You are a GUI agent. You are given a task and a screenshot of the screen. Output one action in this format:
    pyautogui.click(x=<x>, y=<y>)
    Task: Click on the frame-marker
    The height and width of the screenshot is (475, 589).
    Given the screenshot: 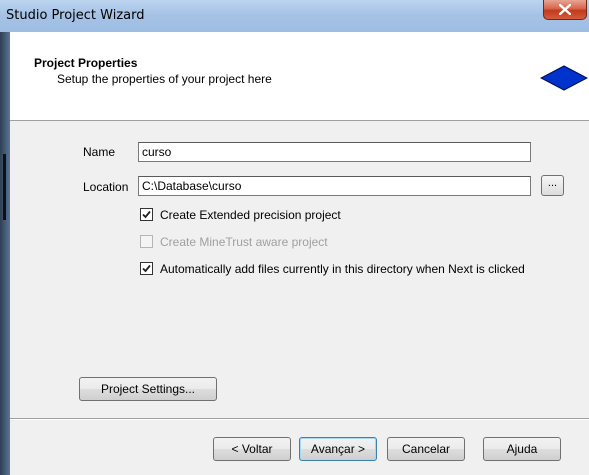 What is the action you would take?
    pyautogui.click(x=4, y=187)
    